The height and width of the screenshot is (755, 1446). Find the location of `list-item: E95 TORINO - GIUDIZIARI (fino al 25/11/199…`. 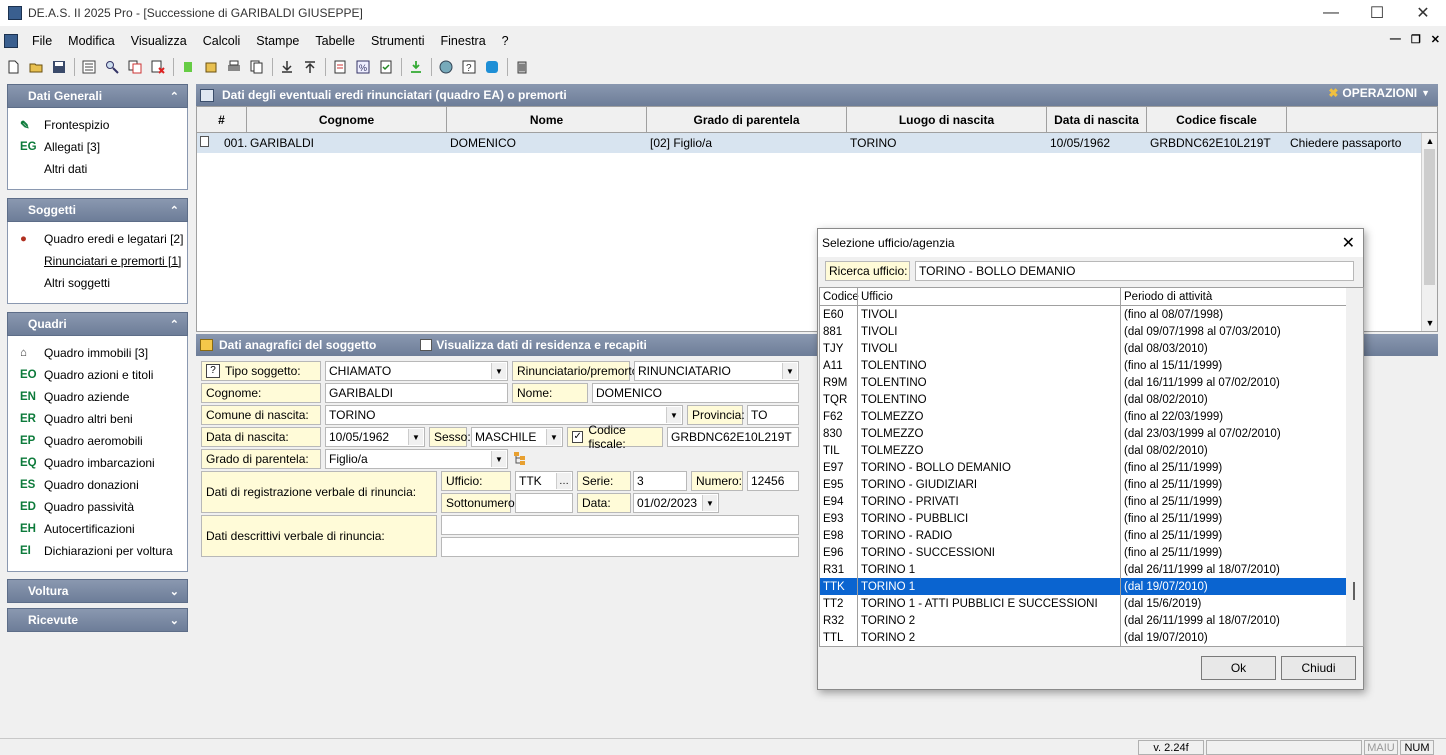

list-item: E95 TORINO - GIUDIZIARI (fino al 25/11/199… is located at coordinates (1091, 484).